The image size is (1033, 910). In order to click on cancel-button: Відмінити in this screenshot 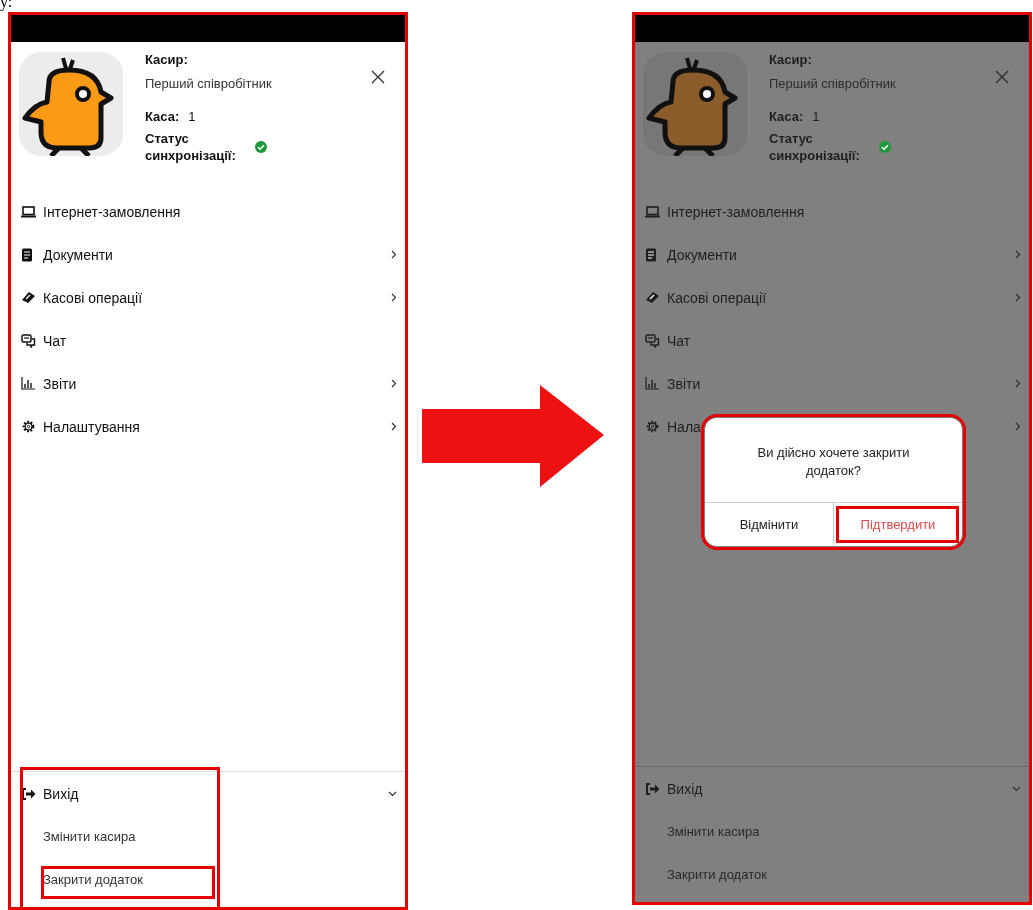, I will do `click(769, 524)`.